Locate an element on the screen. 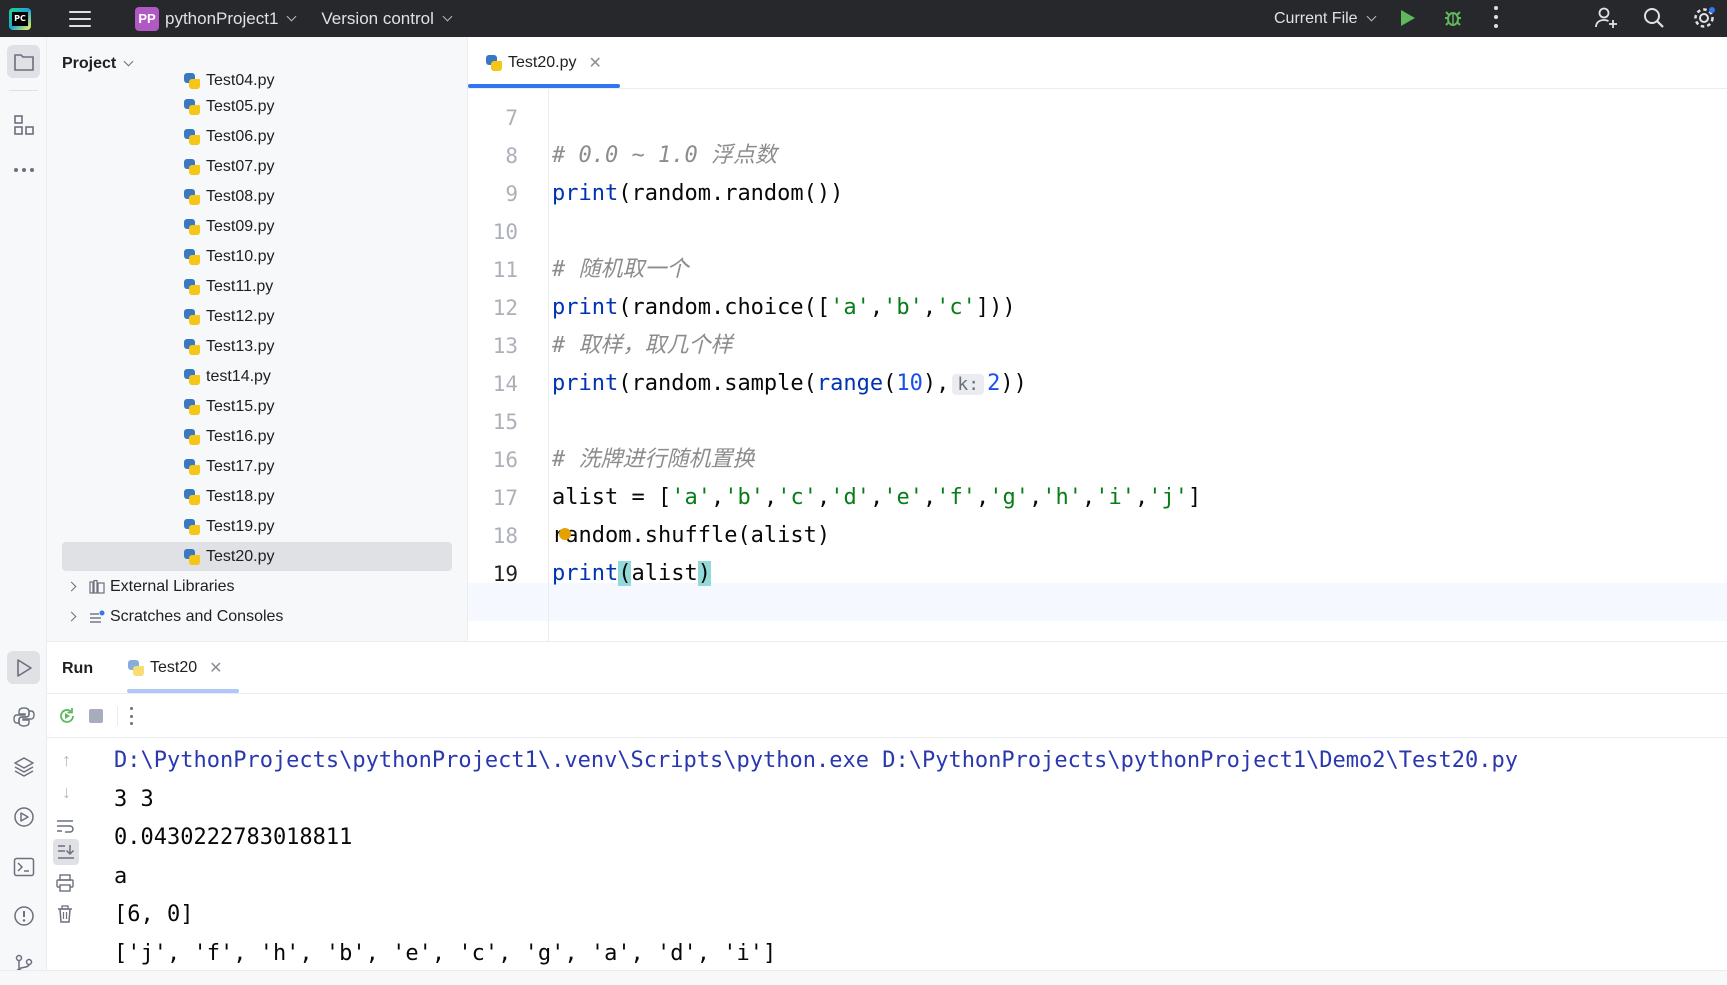  active-tab-indicator is located at coordinates (544, 86).